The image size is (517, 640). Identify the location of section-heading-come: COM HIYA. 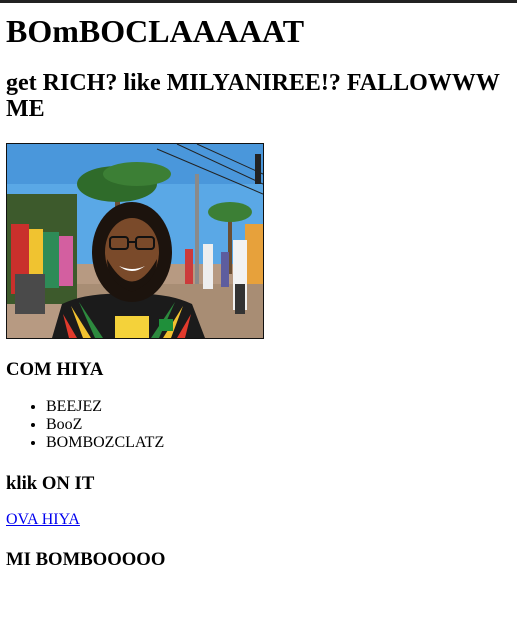
(55, 369).